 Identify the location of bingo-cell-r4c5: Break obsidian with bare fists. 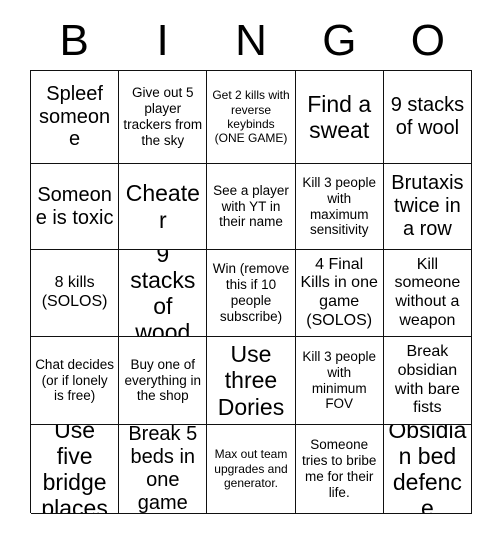
(427, 381).